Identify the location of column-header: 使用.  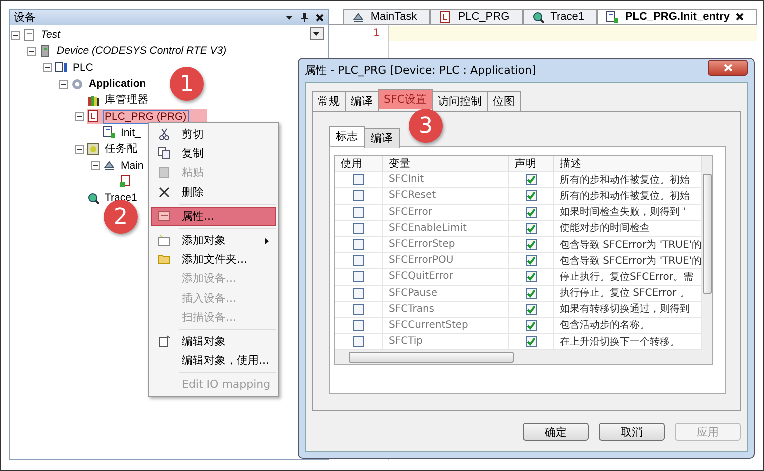
(359, 164).